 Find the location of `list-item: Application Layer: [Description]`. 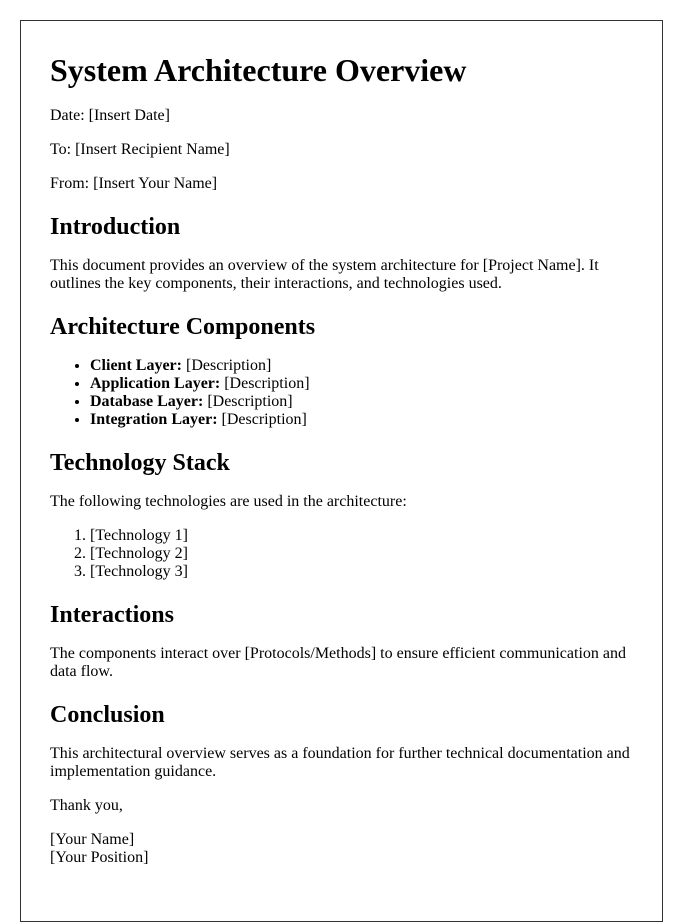

list-item: Application Layer: [Description] is located at coordinates (361, 384).